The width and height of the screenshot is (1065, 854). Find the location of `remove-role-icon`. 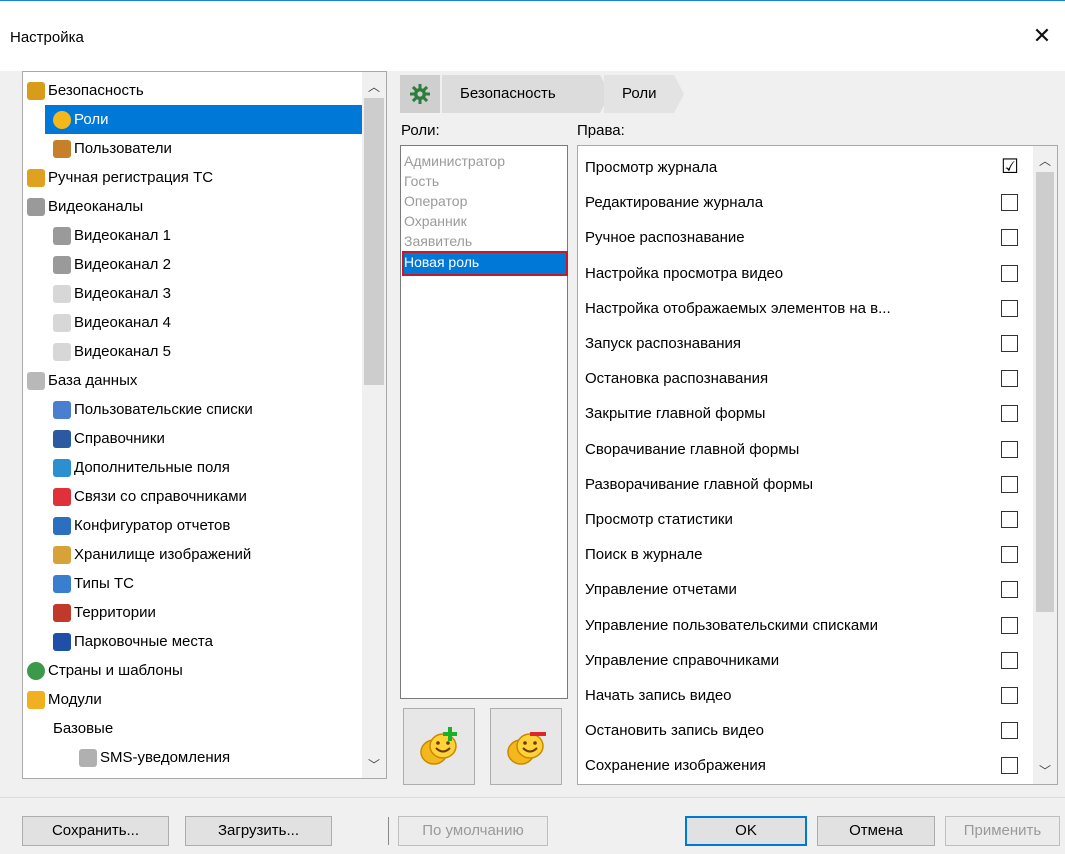

remove-role-icon is located at coordinates (526, 748).